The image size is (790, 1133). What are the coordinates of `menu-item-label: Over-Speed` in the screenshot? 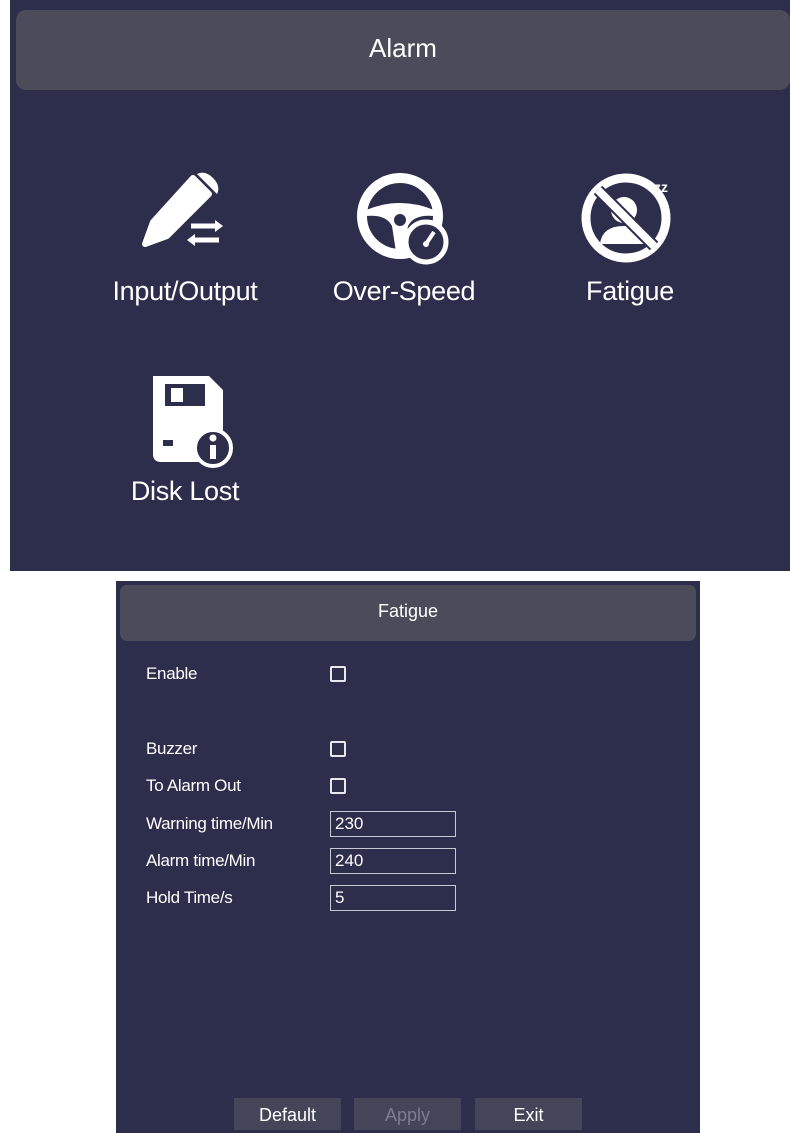 It's located at (404, 291).